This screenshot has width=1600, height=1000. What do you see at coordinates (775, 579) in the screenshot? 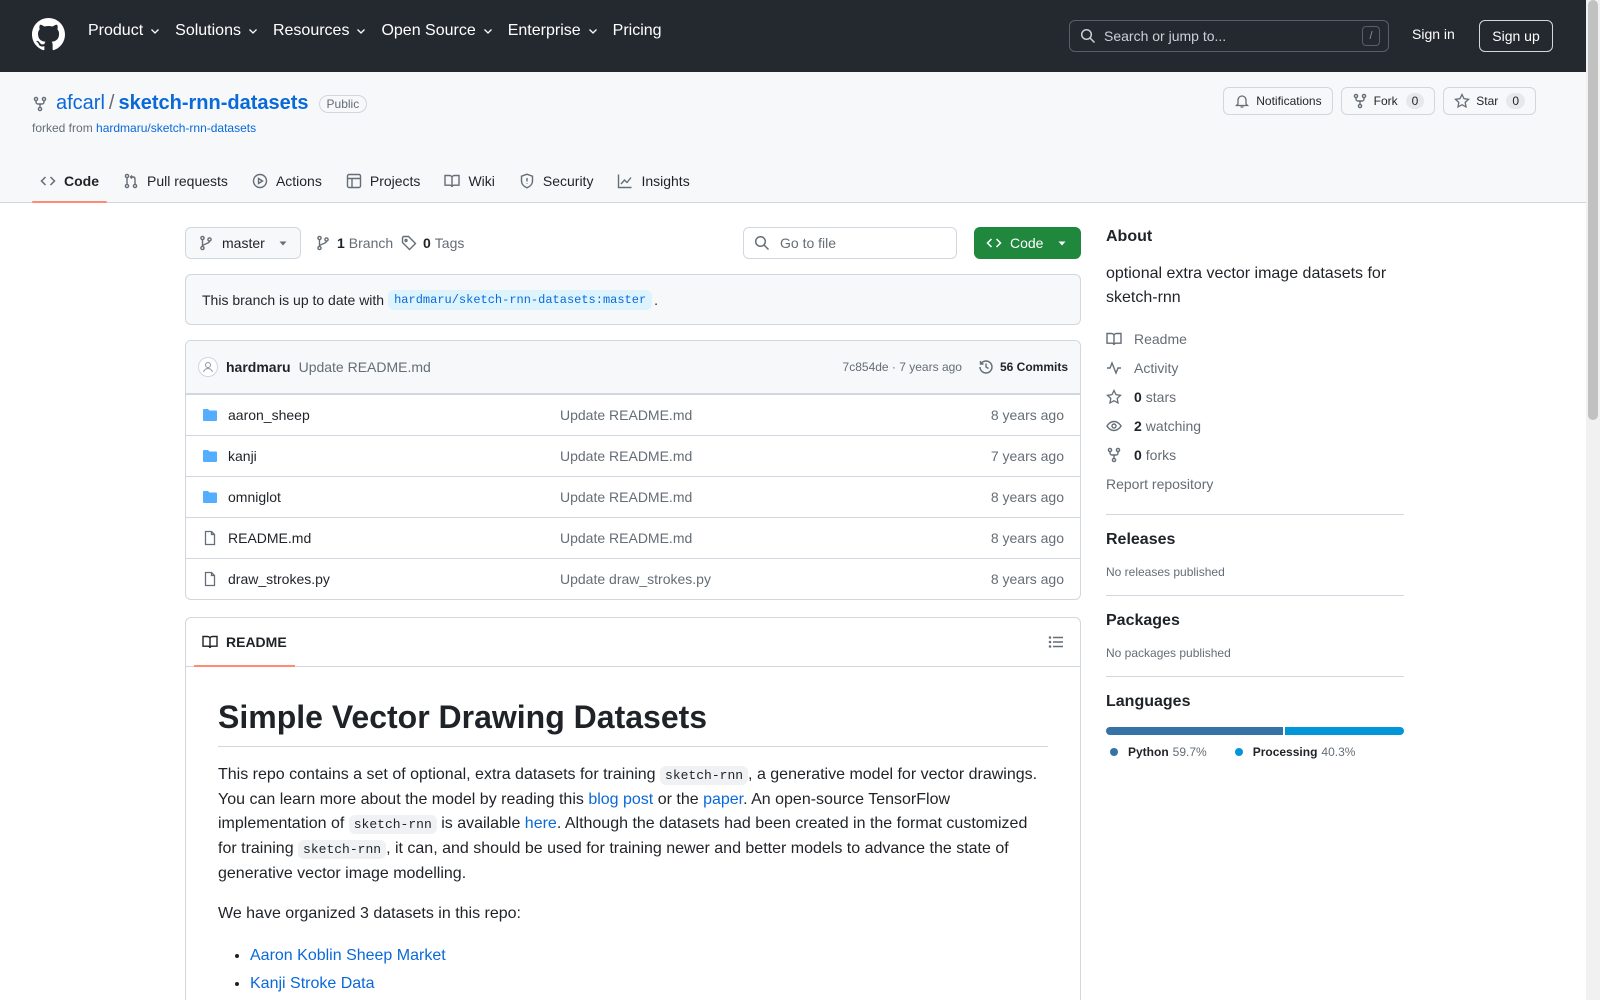
I see `file-commit-message: Update draw_strokes.py` at bounding box center [775, 579].